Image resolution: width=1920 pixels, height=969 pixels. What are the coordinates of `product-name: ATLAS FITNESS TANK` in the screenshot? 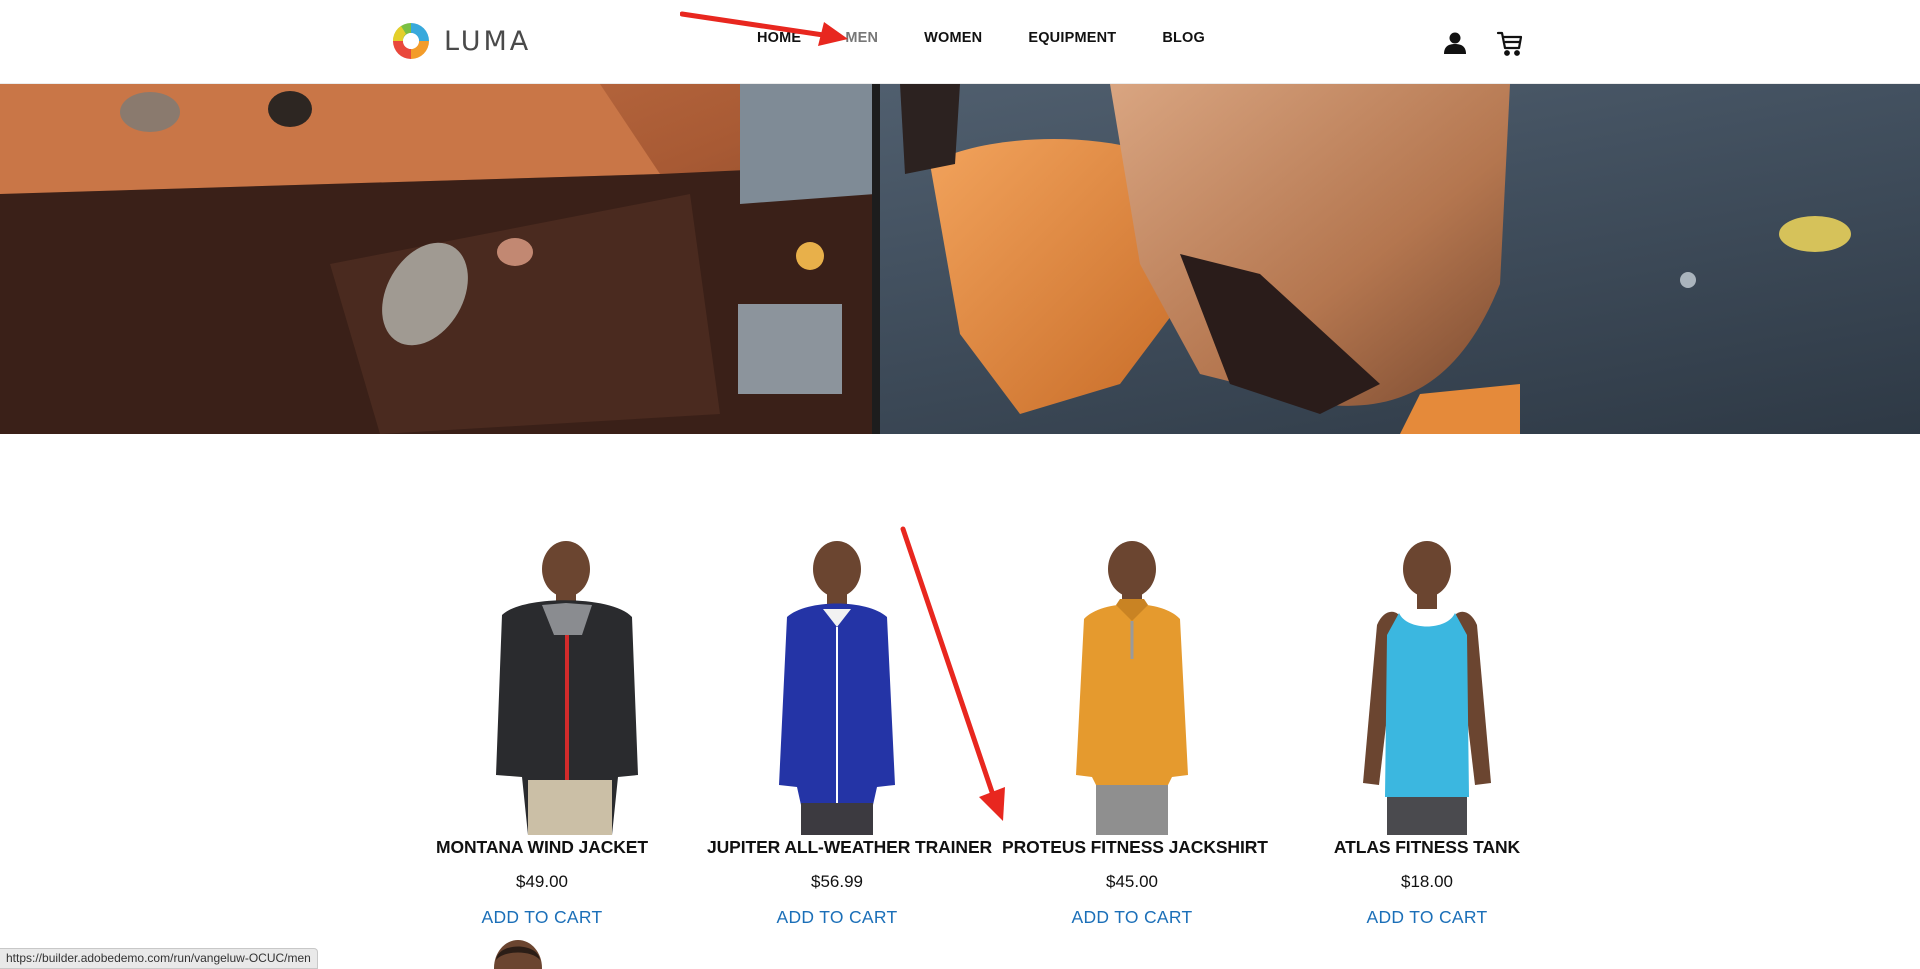 It's located at (1427, 847).